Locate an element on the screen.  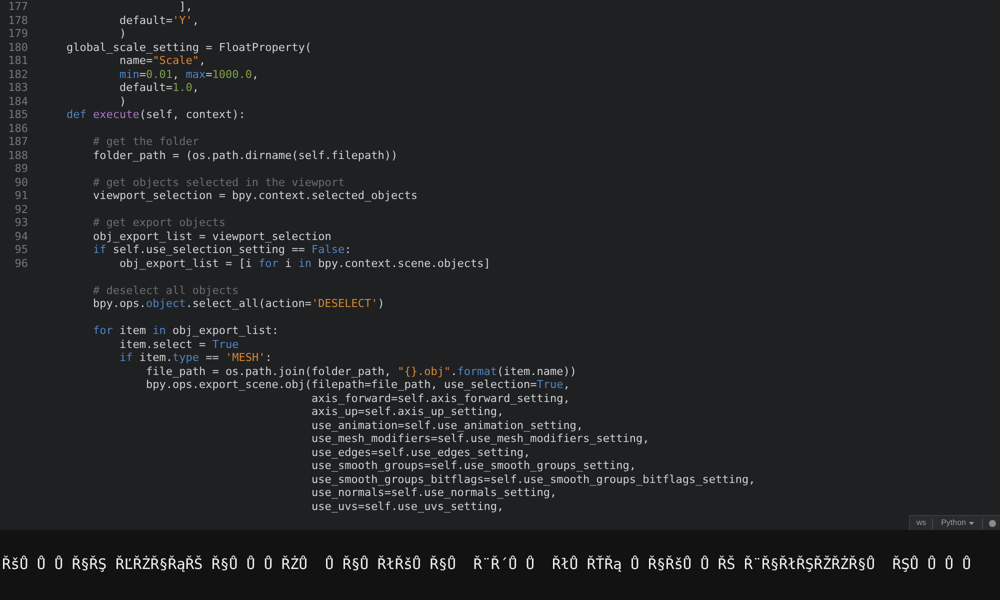
code-line: file_path = os.path.join(folder_path, "{}.obj".format(item.name)) is located at coordinates (361, 371).